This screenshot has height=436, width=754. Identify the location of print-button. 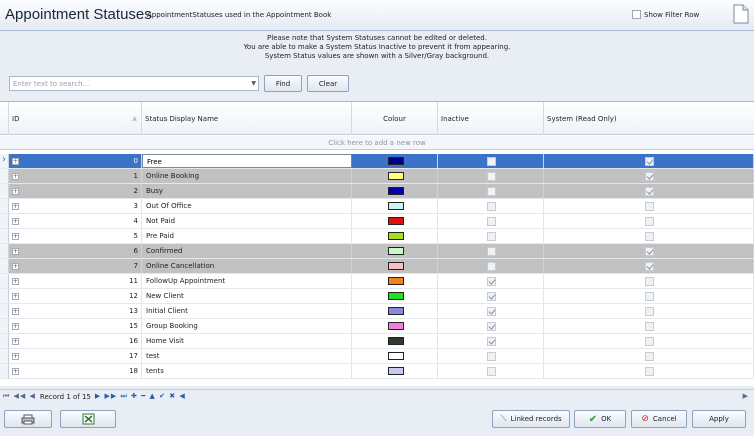
(28, 419).